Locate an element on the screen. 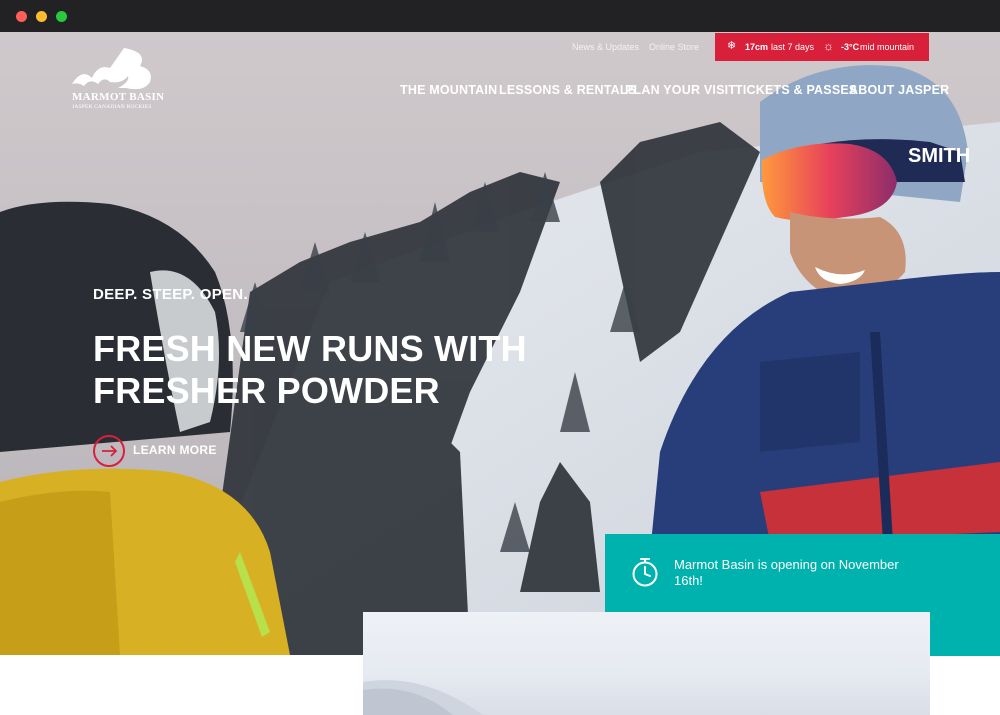 This screenshot has height=715, width=1000. logo-tagline: JASPER CANADIAN ROCKIES is located at coordinates (112, 107).